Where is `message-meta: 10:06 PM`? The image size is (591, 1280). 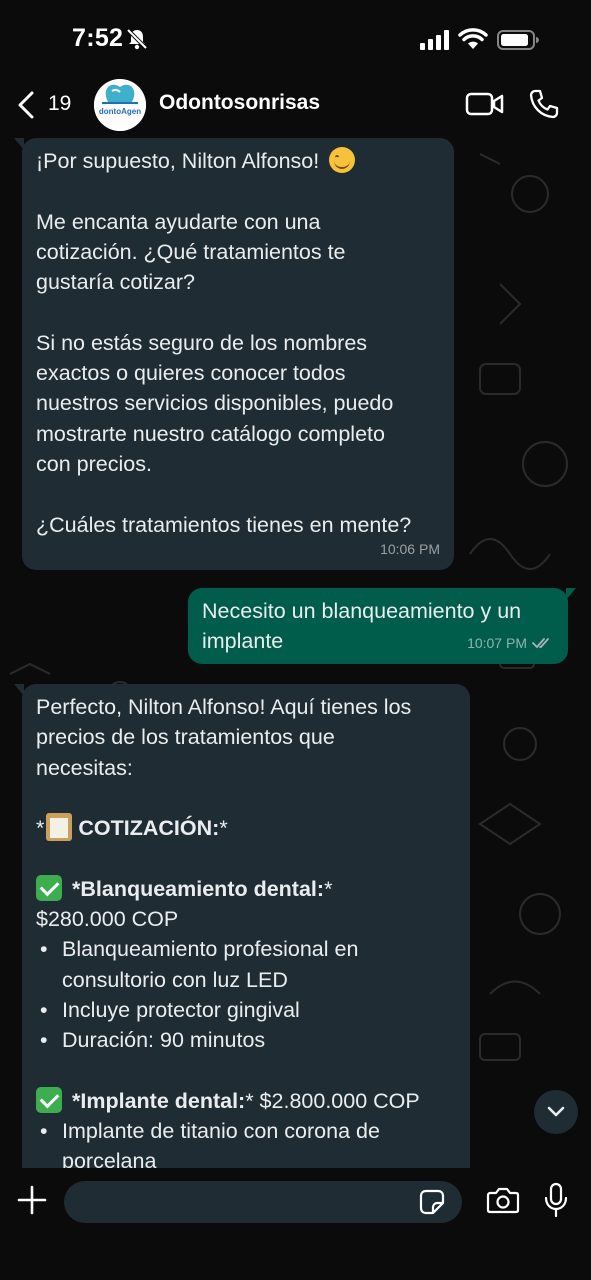
message-meta: 10:06 PM is located at coordinates (410, 549).